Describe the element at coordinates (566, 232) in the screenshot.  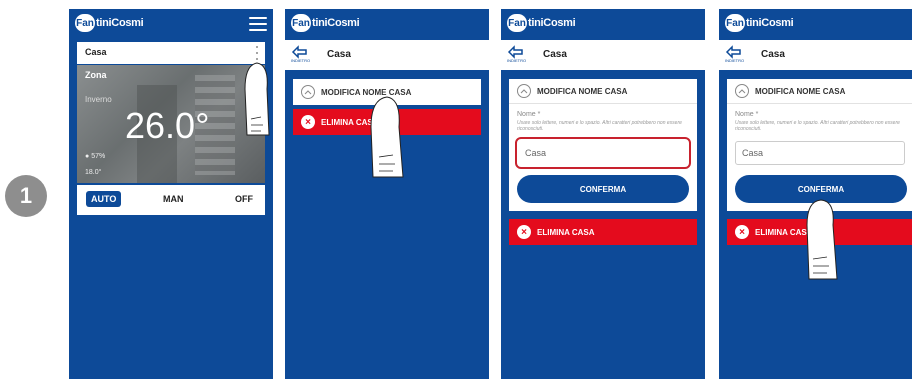
I see `delete-house-label: ELIMINA CASA` at that location.